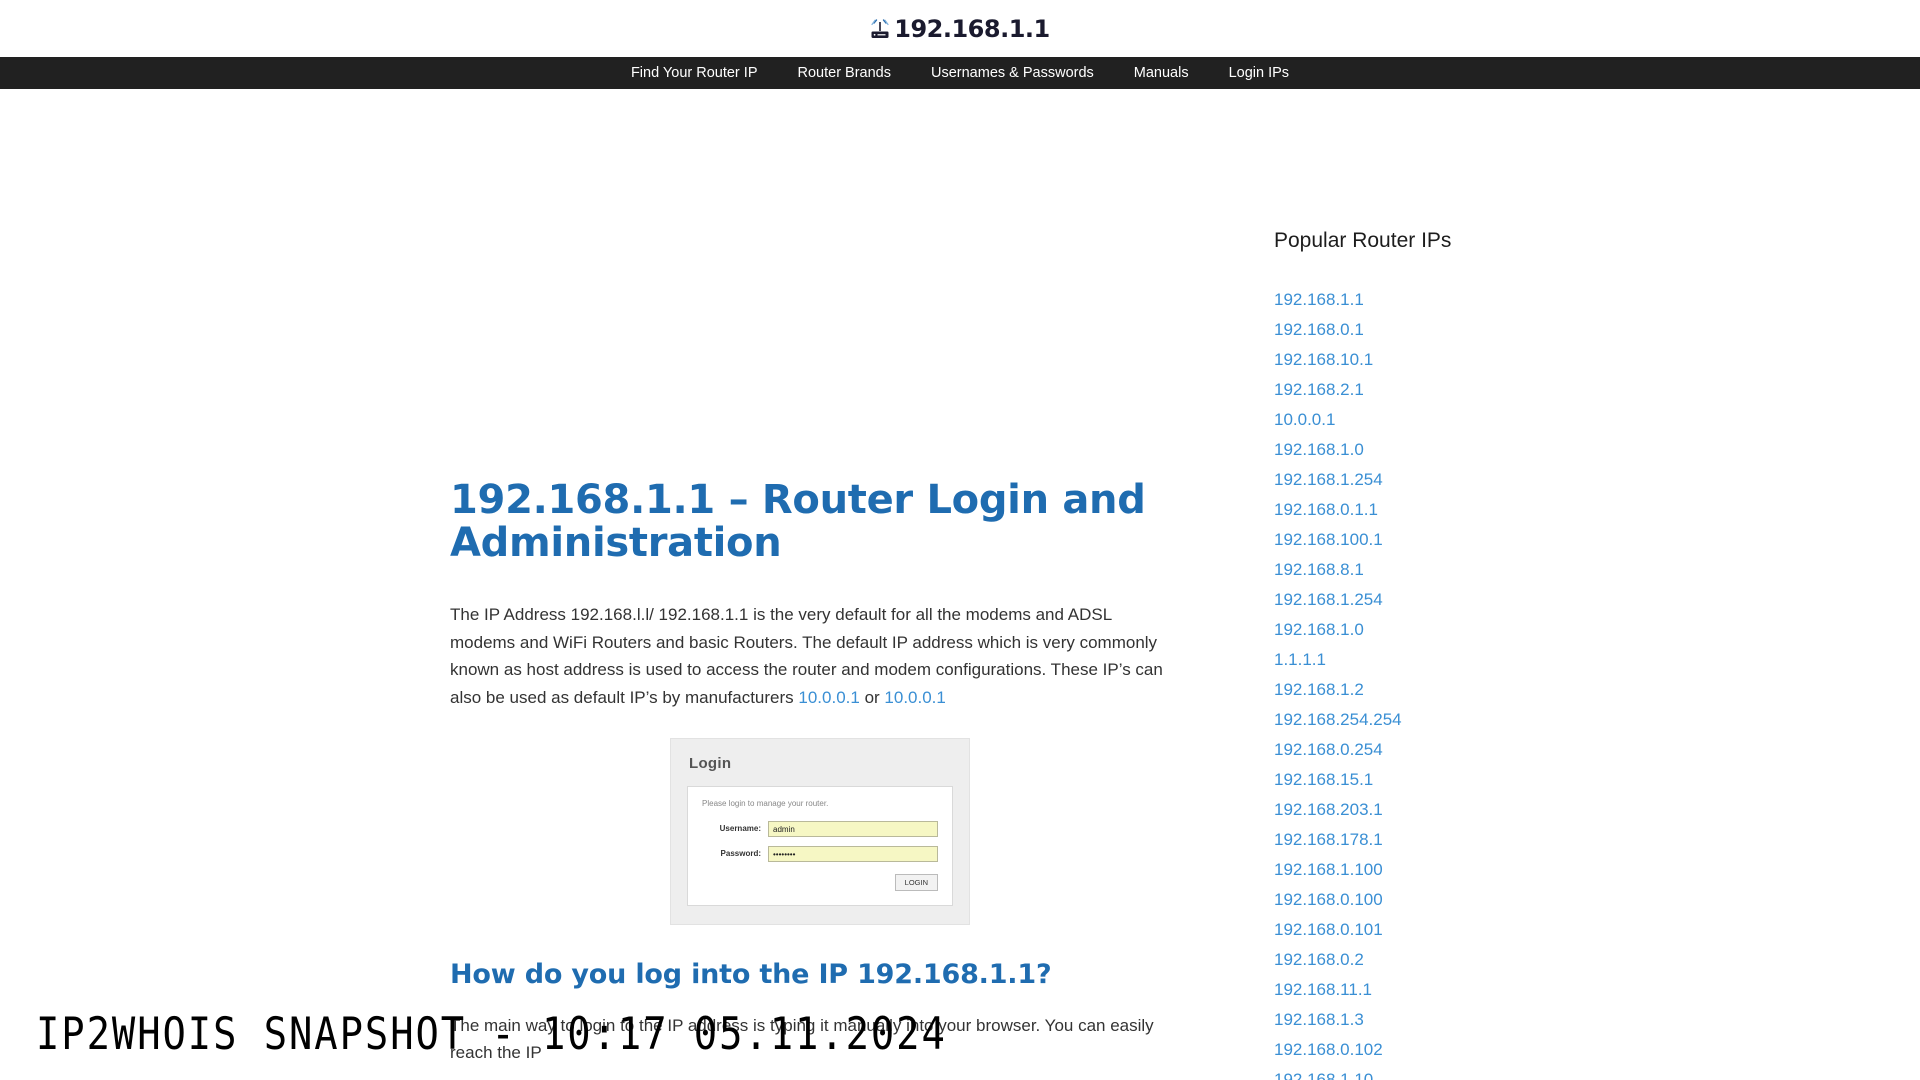 This screenshot has height=1080, width=1920. I want to click on sidebar-ip-link: 192.168.1.100, so click(1597, 870).